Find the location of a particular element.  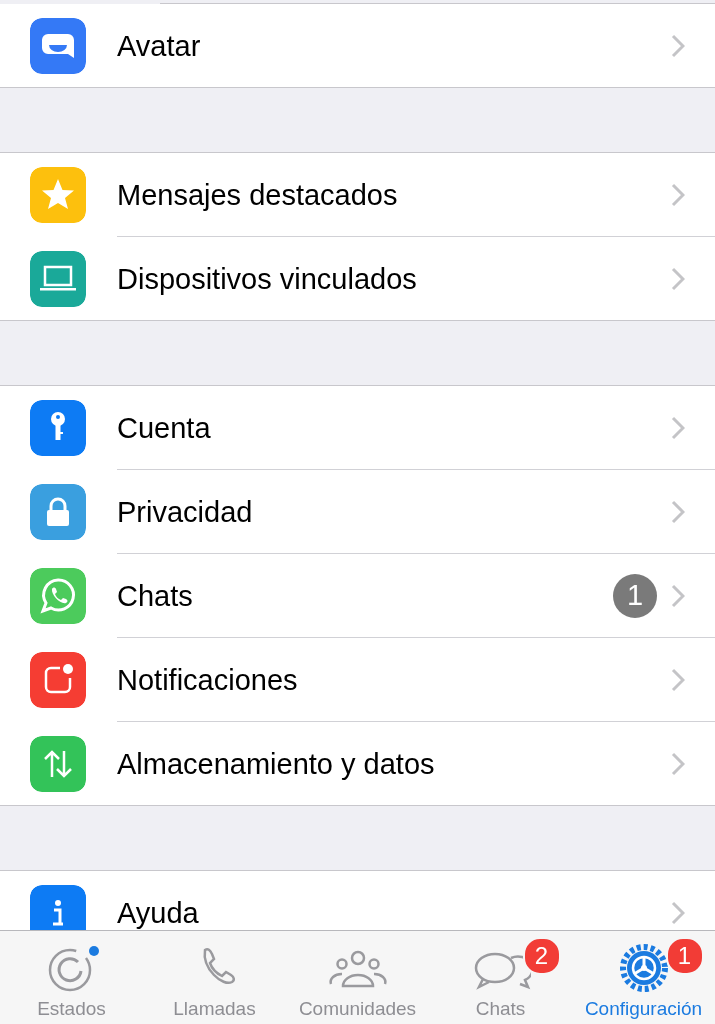

row-label: Notificaciones is located at coordinates (208, 679).